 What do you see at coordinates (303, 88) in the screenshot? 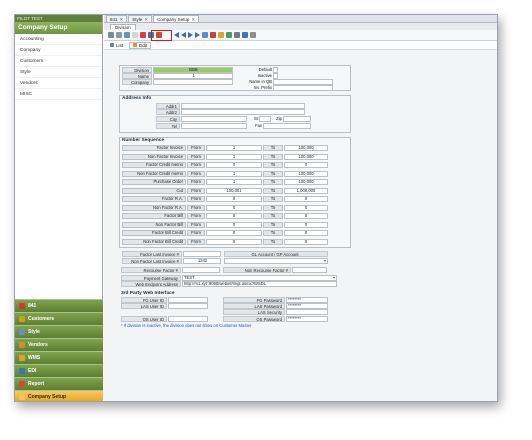
I see `inv-prefix-input` at bounding box center [303, 88].